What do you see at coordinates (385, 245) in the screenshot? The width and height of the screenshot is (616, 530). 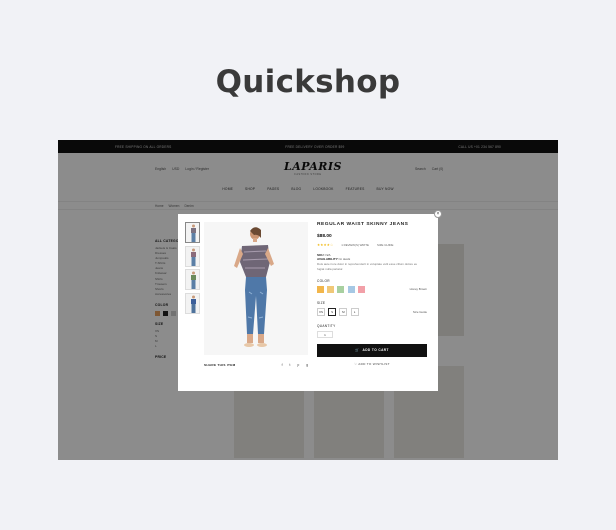 I see `size-guide-link: SIZE GUIDE` at bounding box center [385, 245].